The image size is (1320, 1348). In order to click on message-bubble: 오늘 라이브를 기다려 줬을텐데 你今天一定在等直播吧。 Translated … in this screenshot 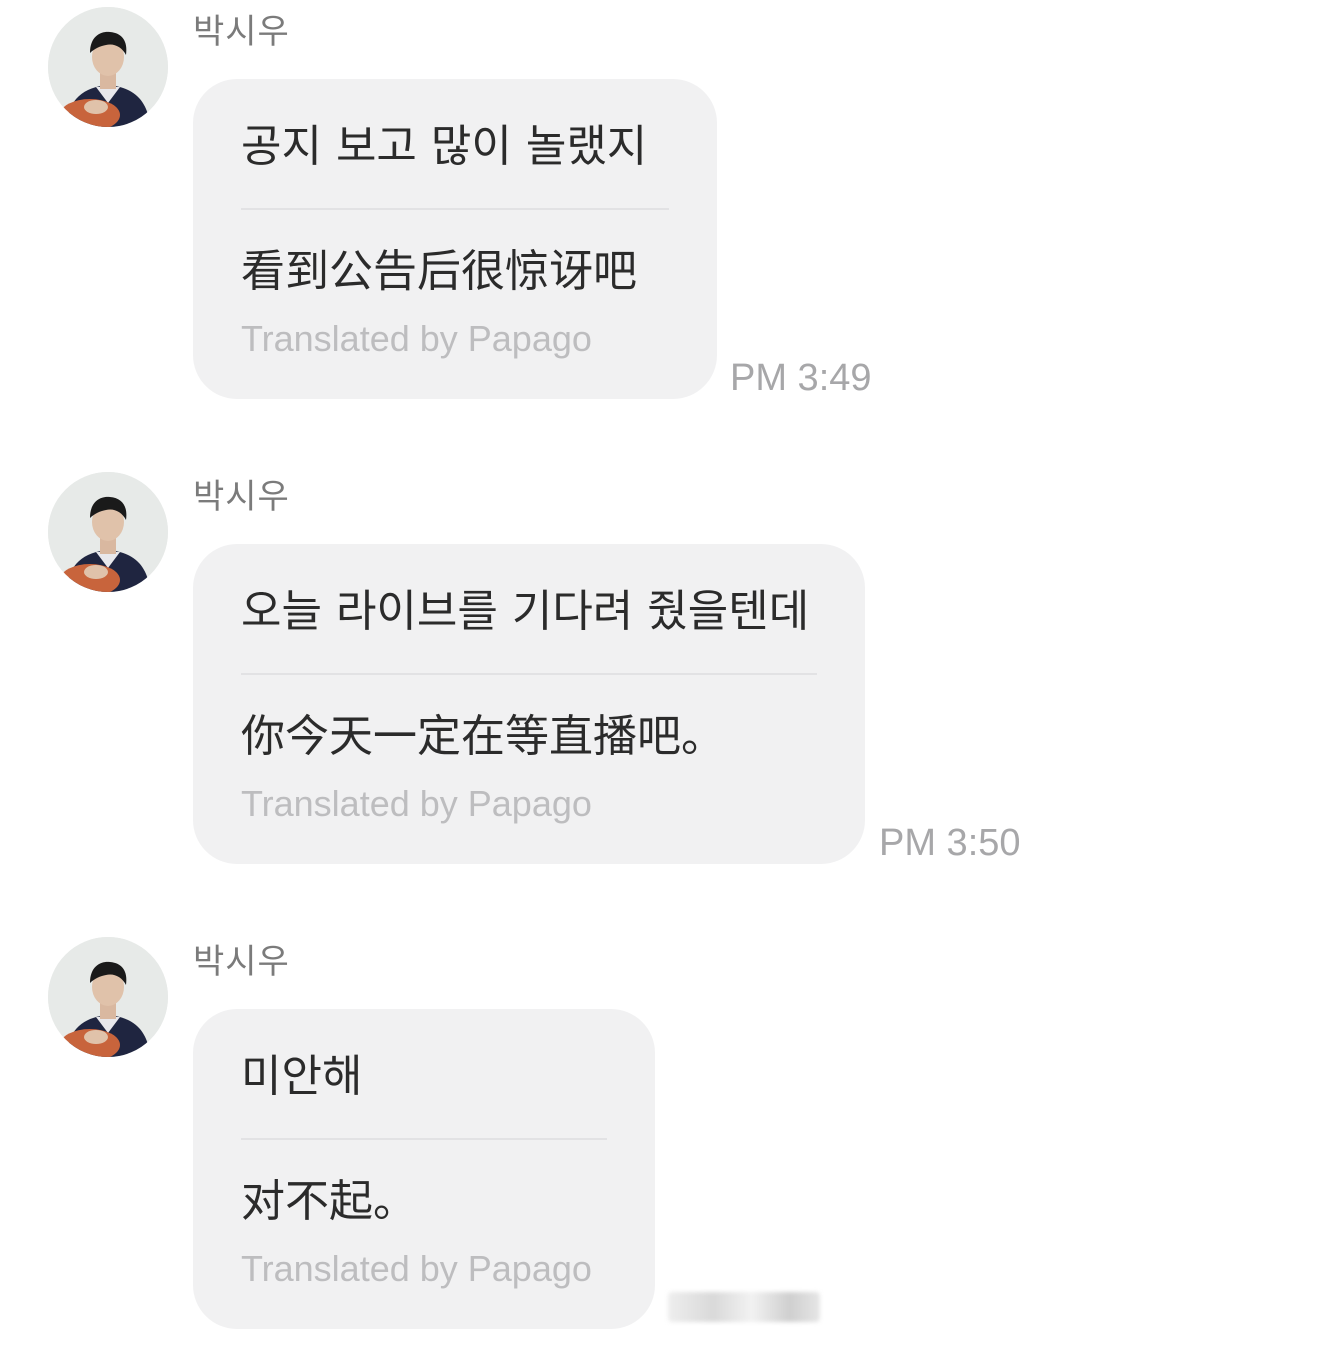, I will do `click(529, 704)`.